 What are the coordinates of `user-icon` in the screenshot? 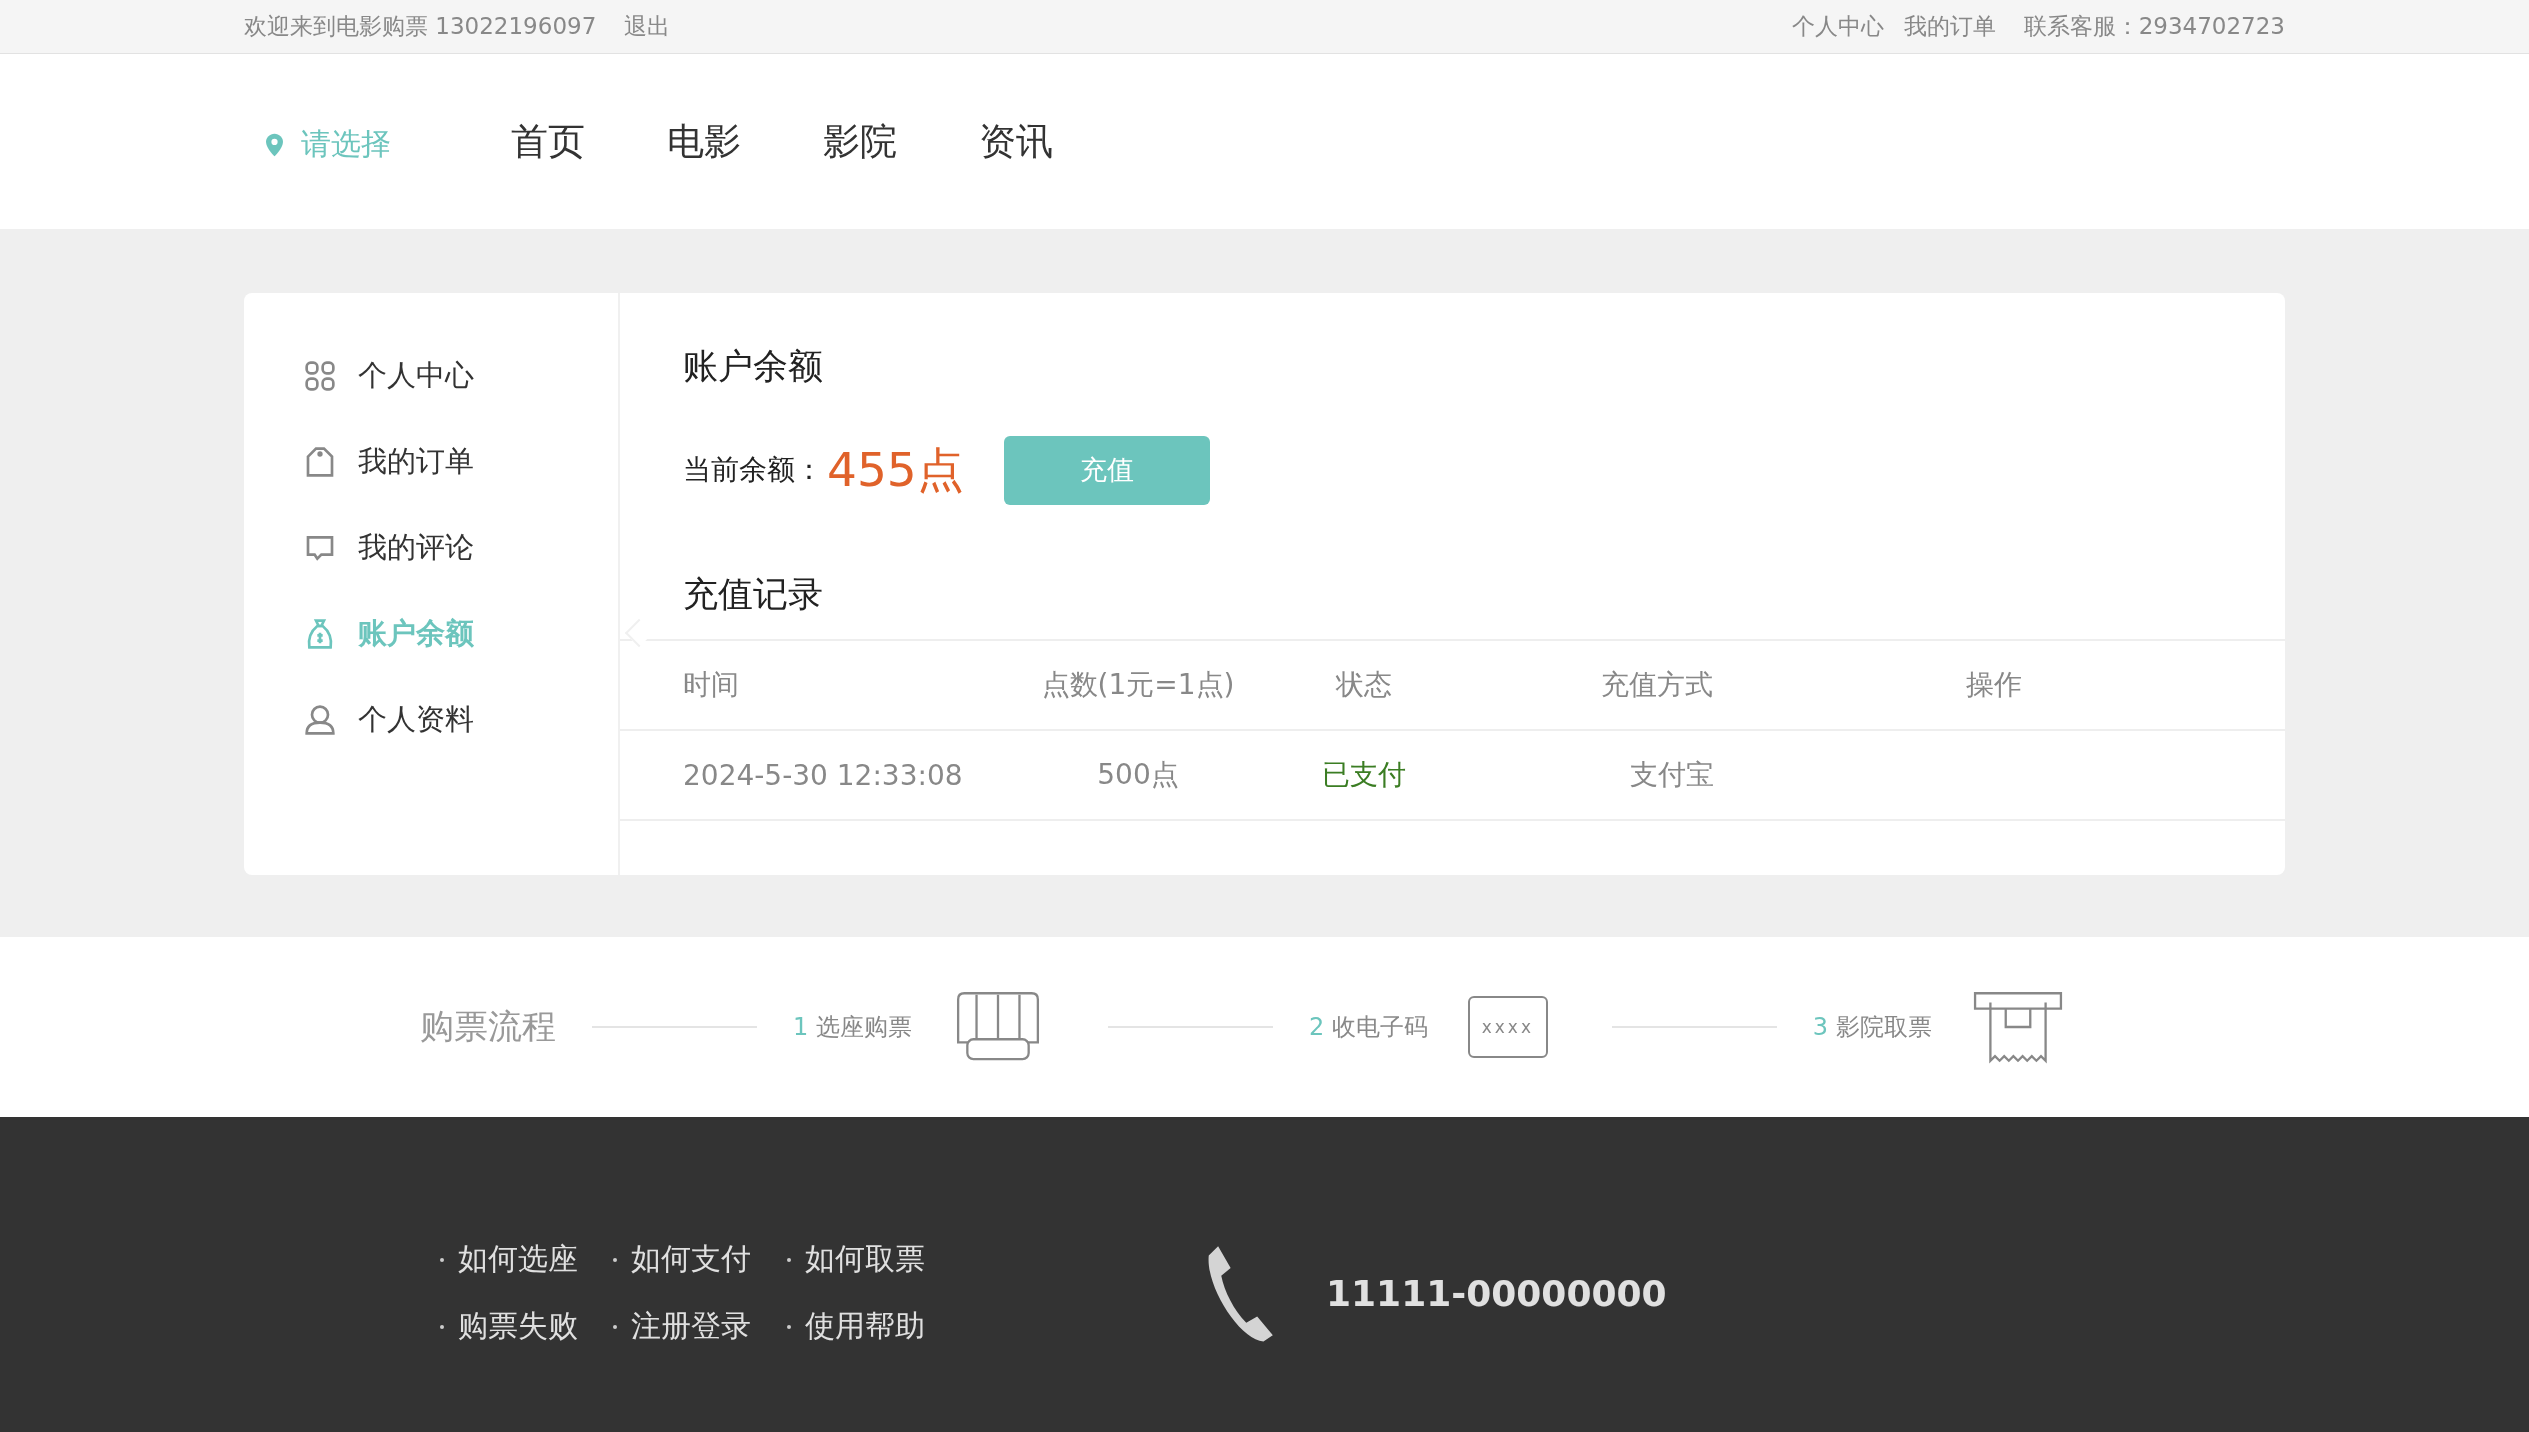 It's located at (320, 720).